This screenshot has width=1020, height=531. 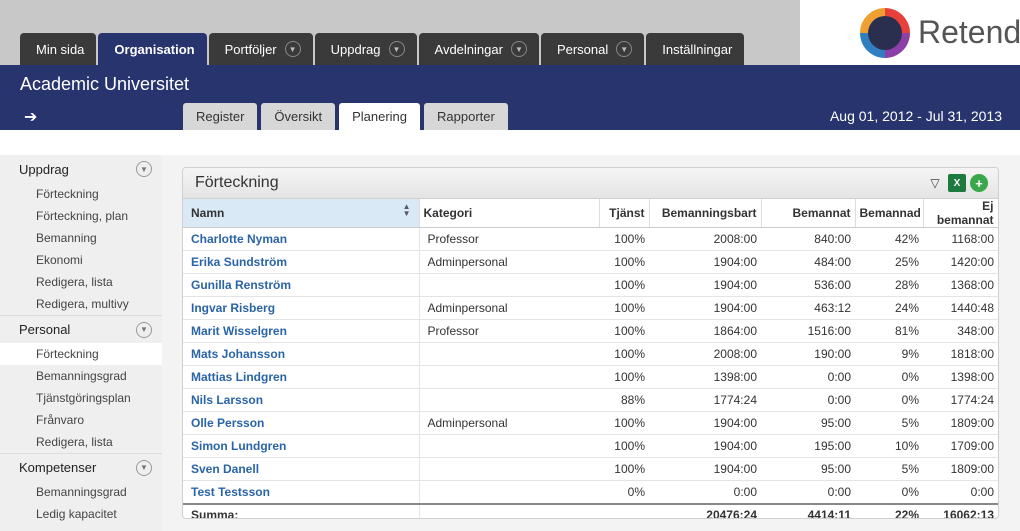 I want to click on staff-name-link: Charlotte Nyman, so click(x=301, y=239).